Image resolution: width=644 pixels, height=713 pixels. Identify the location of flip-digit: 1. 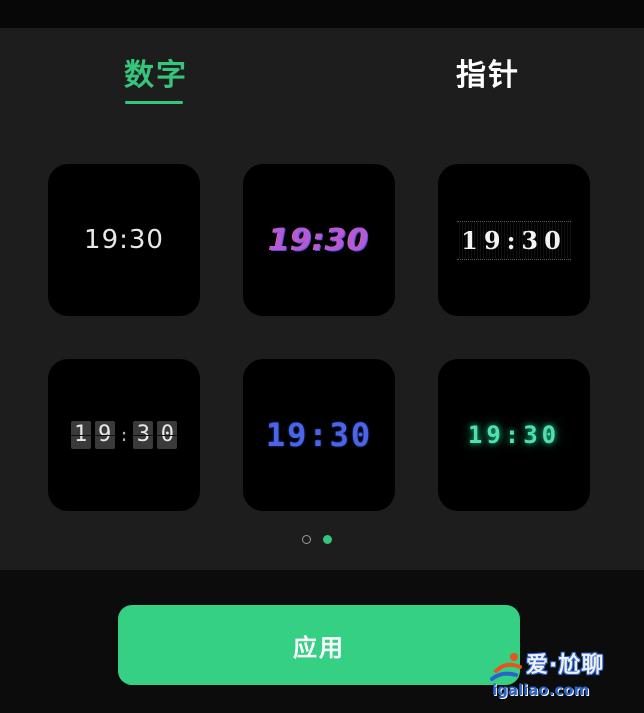
(80, 435).